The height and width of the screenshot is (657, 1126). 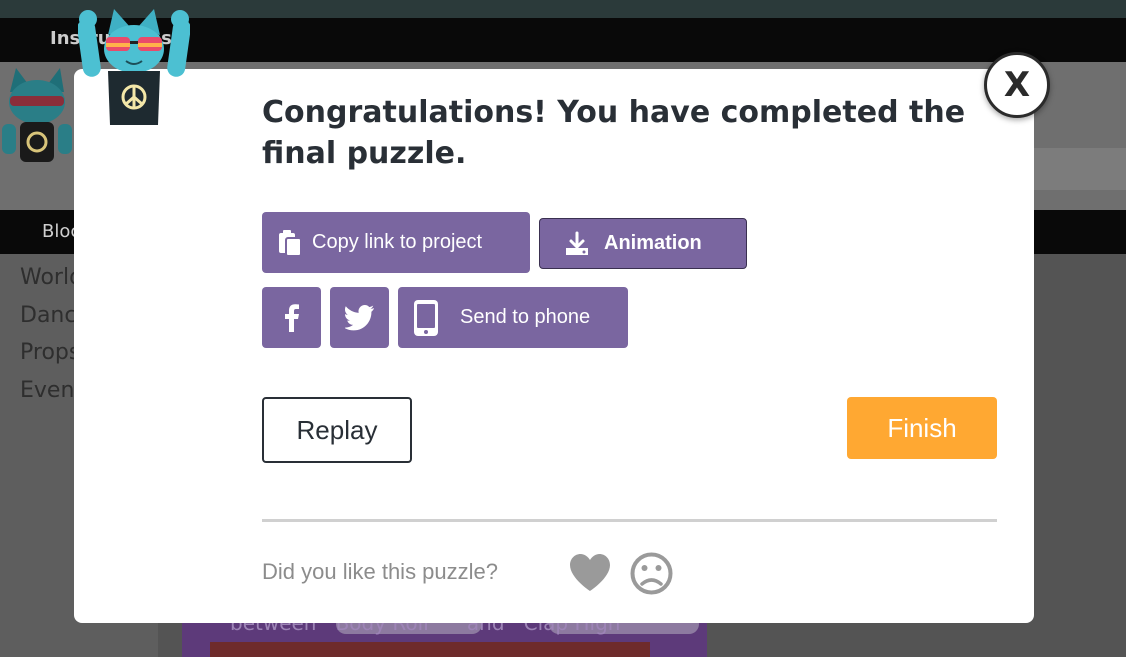 What do you see at coordinates (426, 317) in the screenshot?
I see `phone-icon` at bounding box center [426, 317].